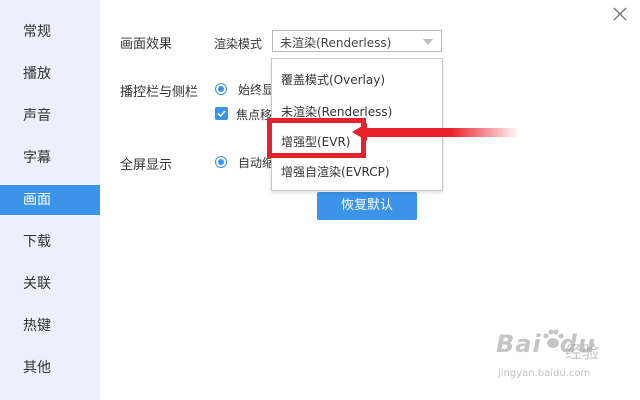 The height and width of the screenshot is (400, 640). What do you see at coordinates (335, 171) in the screenshot?
I see `dropdown-option-evrcp: 增强自渲染(EVRCP)` at bounding box center [335, 171].